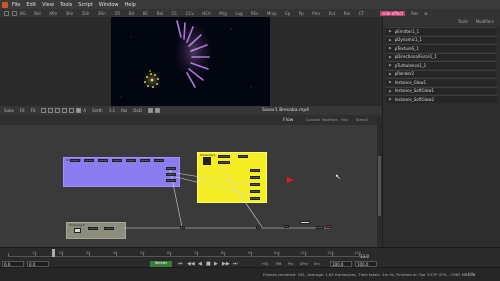 The height and width of the screenshot is (281, 500). What do you see at coordinates (145, 13) in the screenshot?
I see `tool-bc: BC` at bounding box center [145, 13].